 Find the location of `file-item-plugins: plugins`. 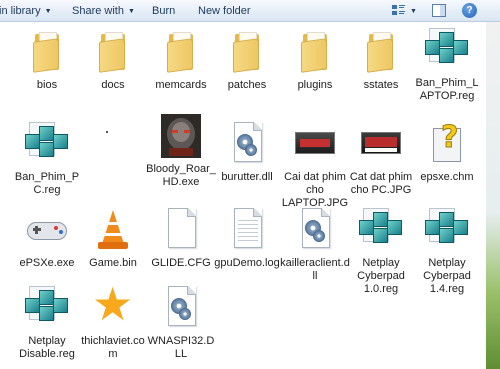

file-item-plugins: plugins is located at coordinates (315, 60).